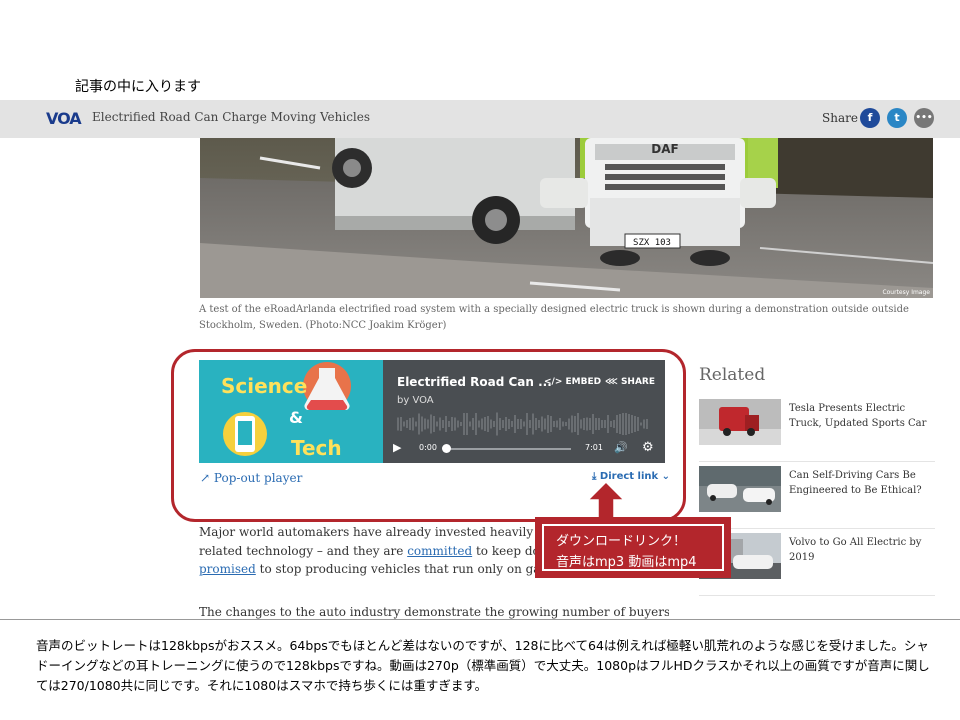  I want to click on committed-link: committed, so click(439, 551).